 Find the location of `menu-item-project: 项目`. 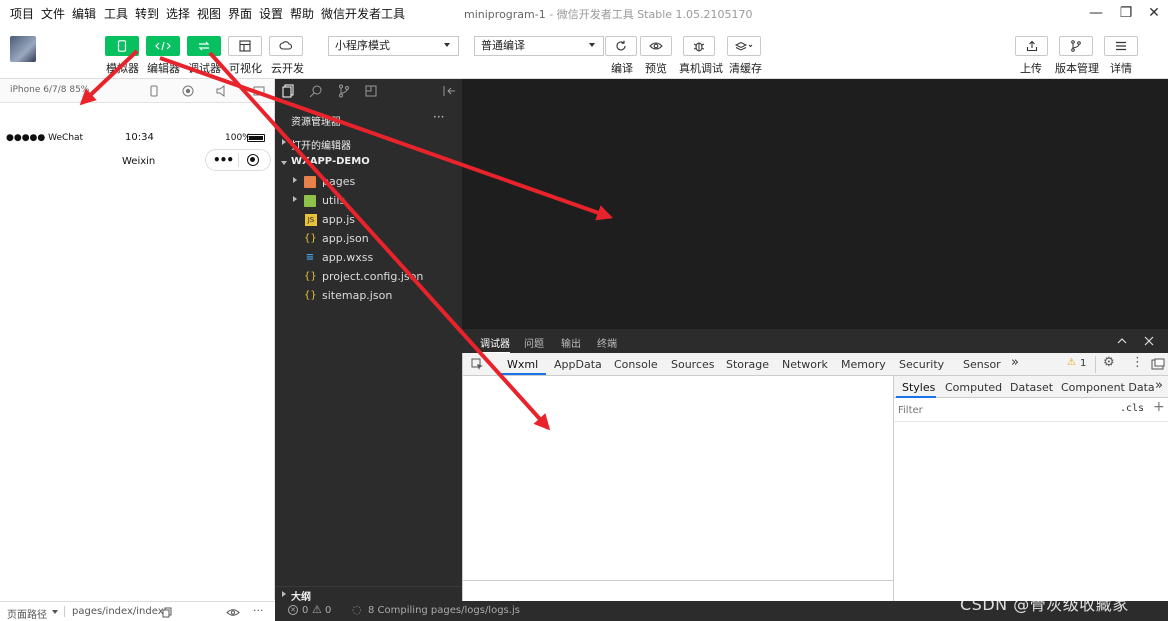

menu-item-project: 项目 is located at coordinates (22, 13).